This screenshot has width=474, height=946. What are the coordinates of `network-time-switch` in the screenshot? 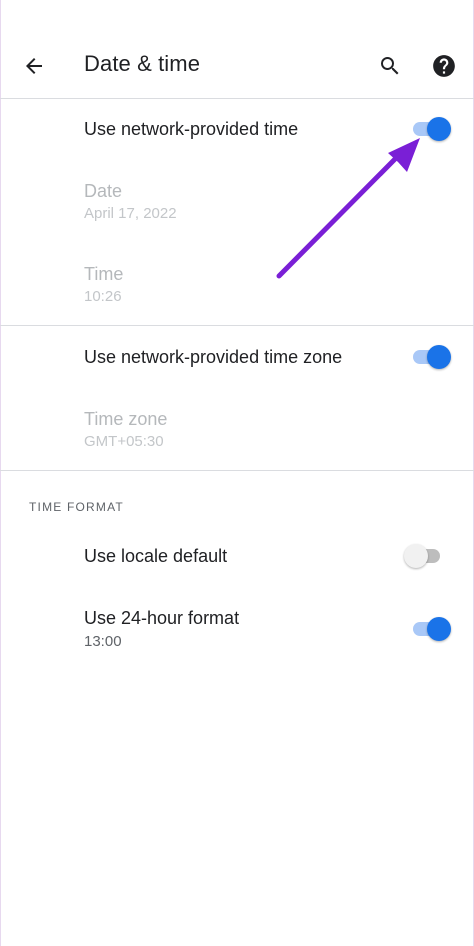 It's located at (431, 128).